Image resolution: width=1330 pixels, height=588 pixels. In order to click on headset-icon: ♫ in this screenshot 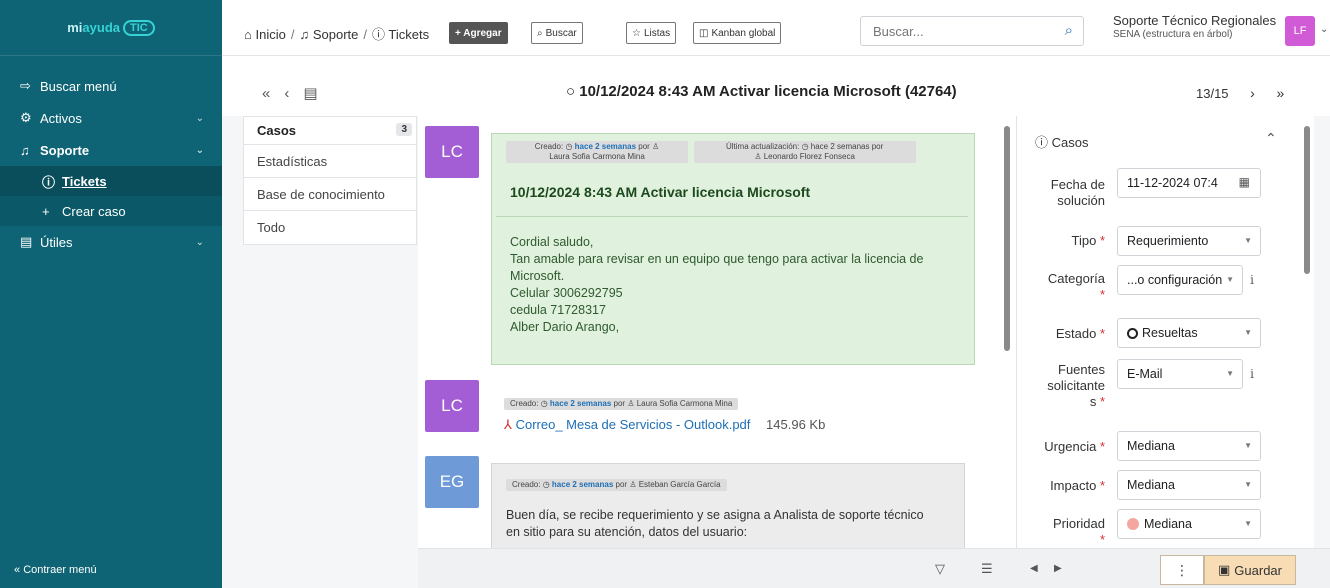, I will do `click(304, 34)`.